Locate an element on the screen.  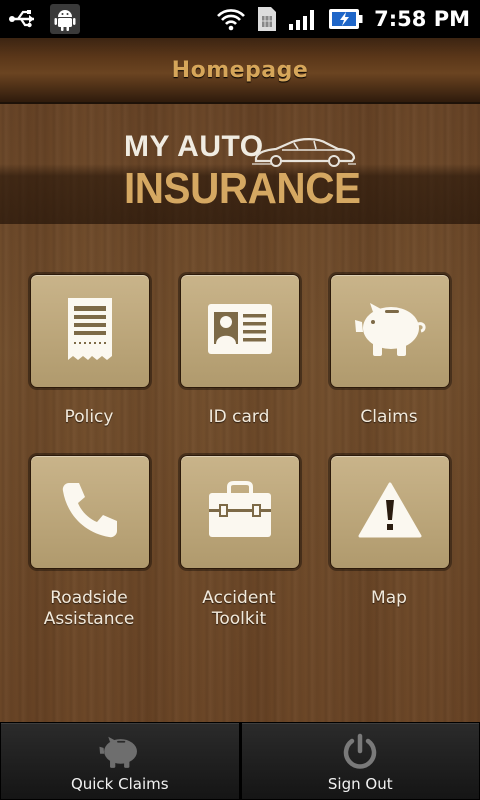
warning-icon is located at coordinates (390, 512).